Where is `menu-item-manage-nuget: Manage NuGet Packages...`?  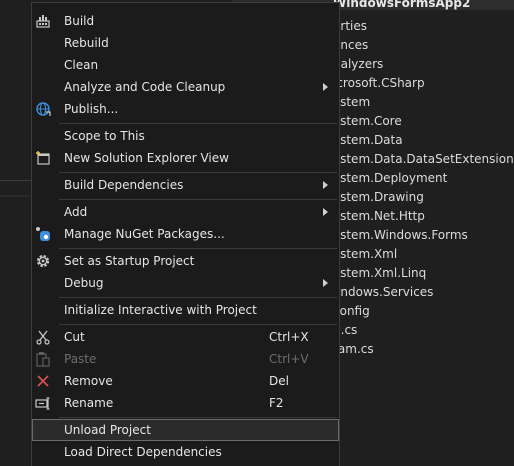 menu-item-manage-nuget: Manage NuGet Packages... is located at coordinates (185, 234).